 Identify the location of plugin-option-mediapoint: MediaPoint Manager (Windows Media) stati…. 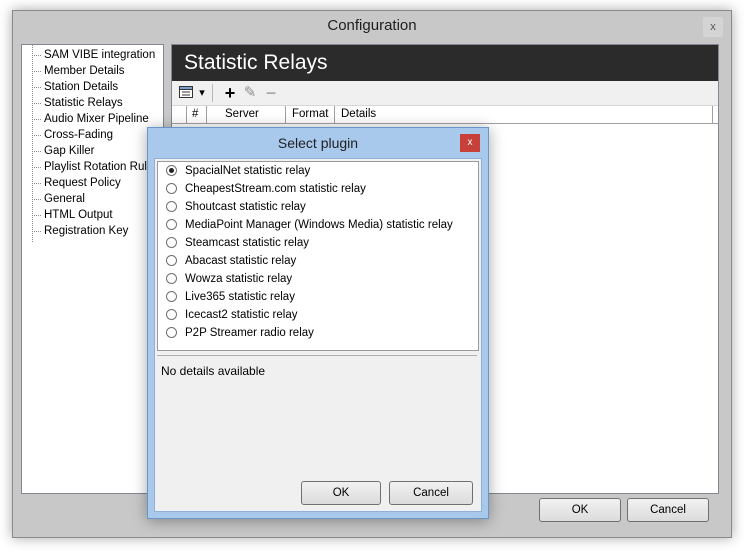
(318, 225).